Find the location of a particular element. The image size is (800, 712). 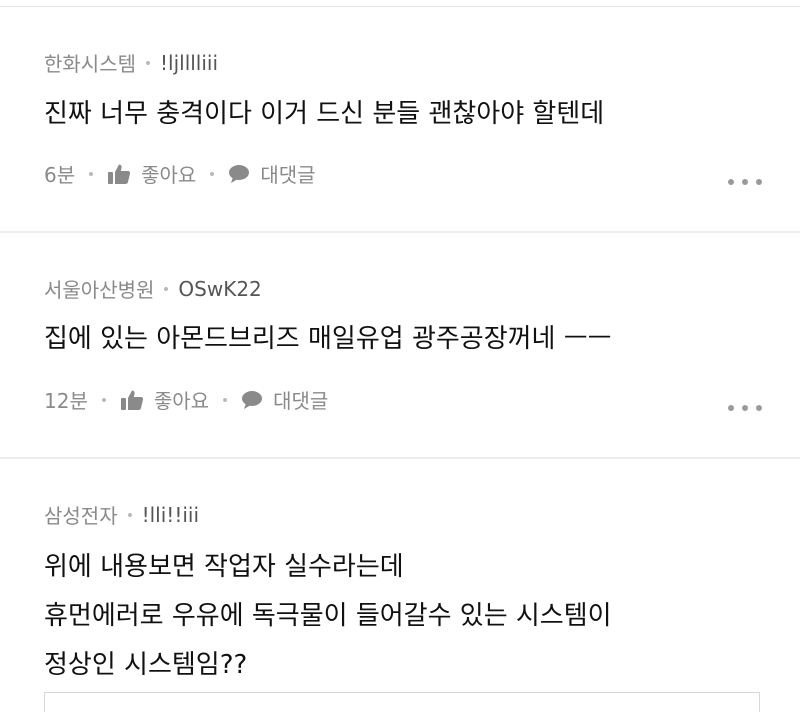

comment-meta: 한화시스템 !ljlllliii is located at coordinates (131, 62).